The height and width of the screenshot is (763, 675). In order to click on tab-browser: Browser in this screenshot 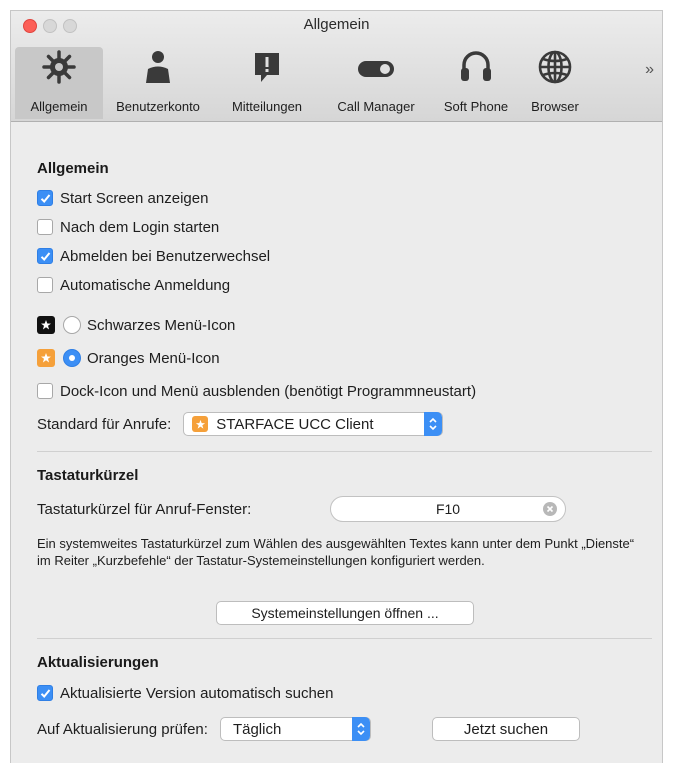, I will do `click(555, 83)`.